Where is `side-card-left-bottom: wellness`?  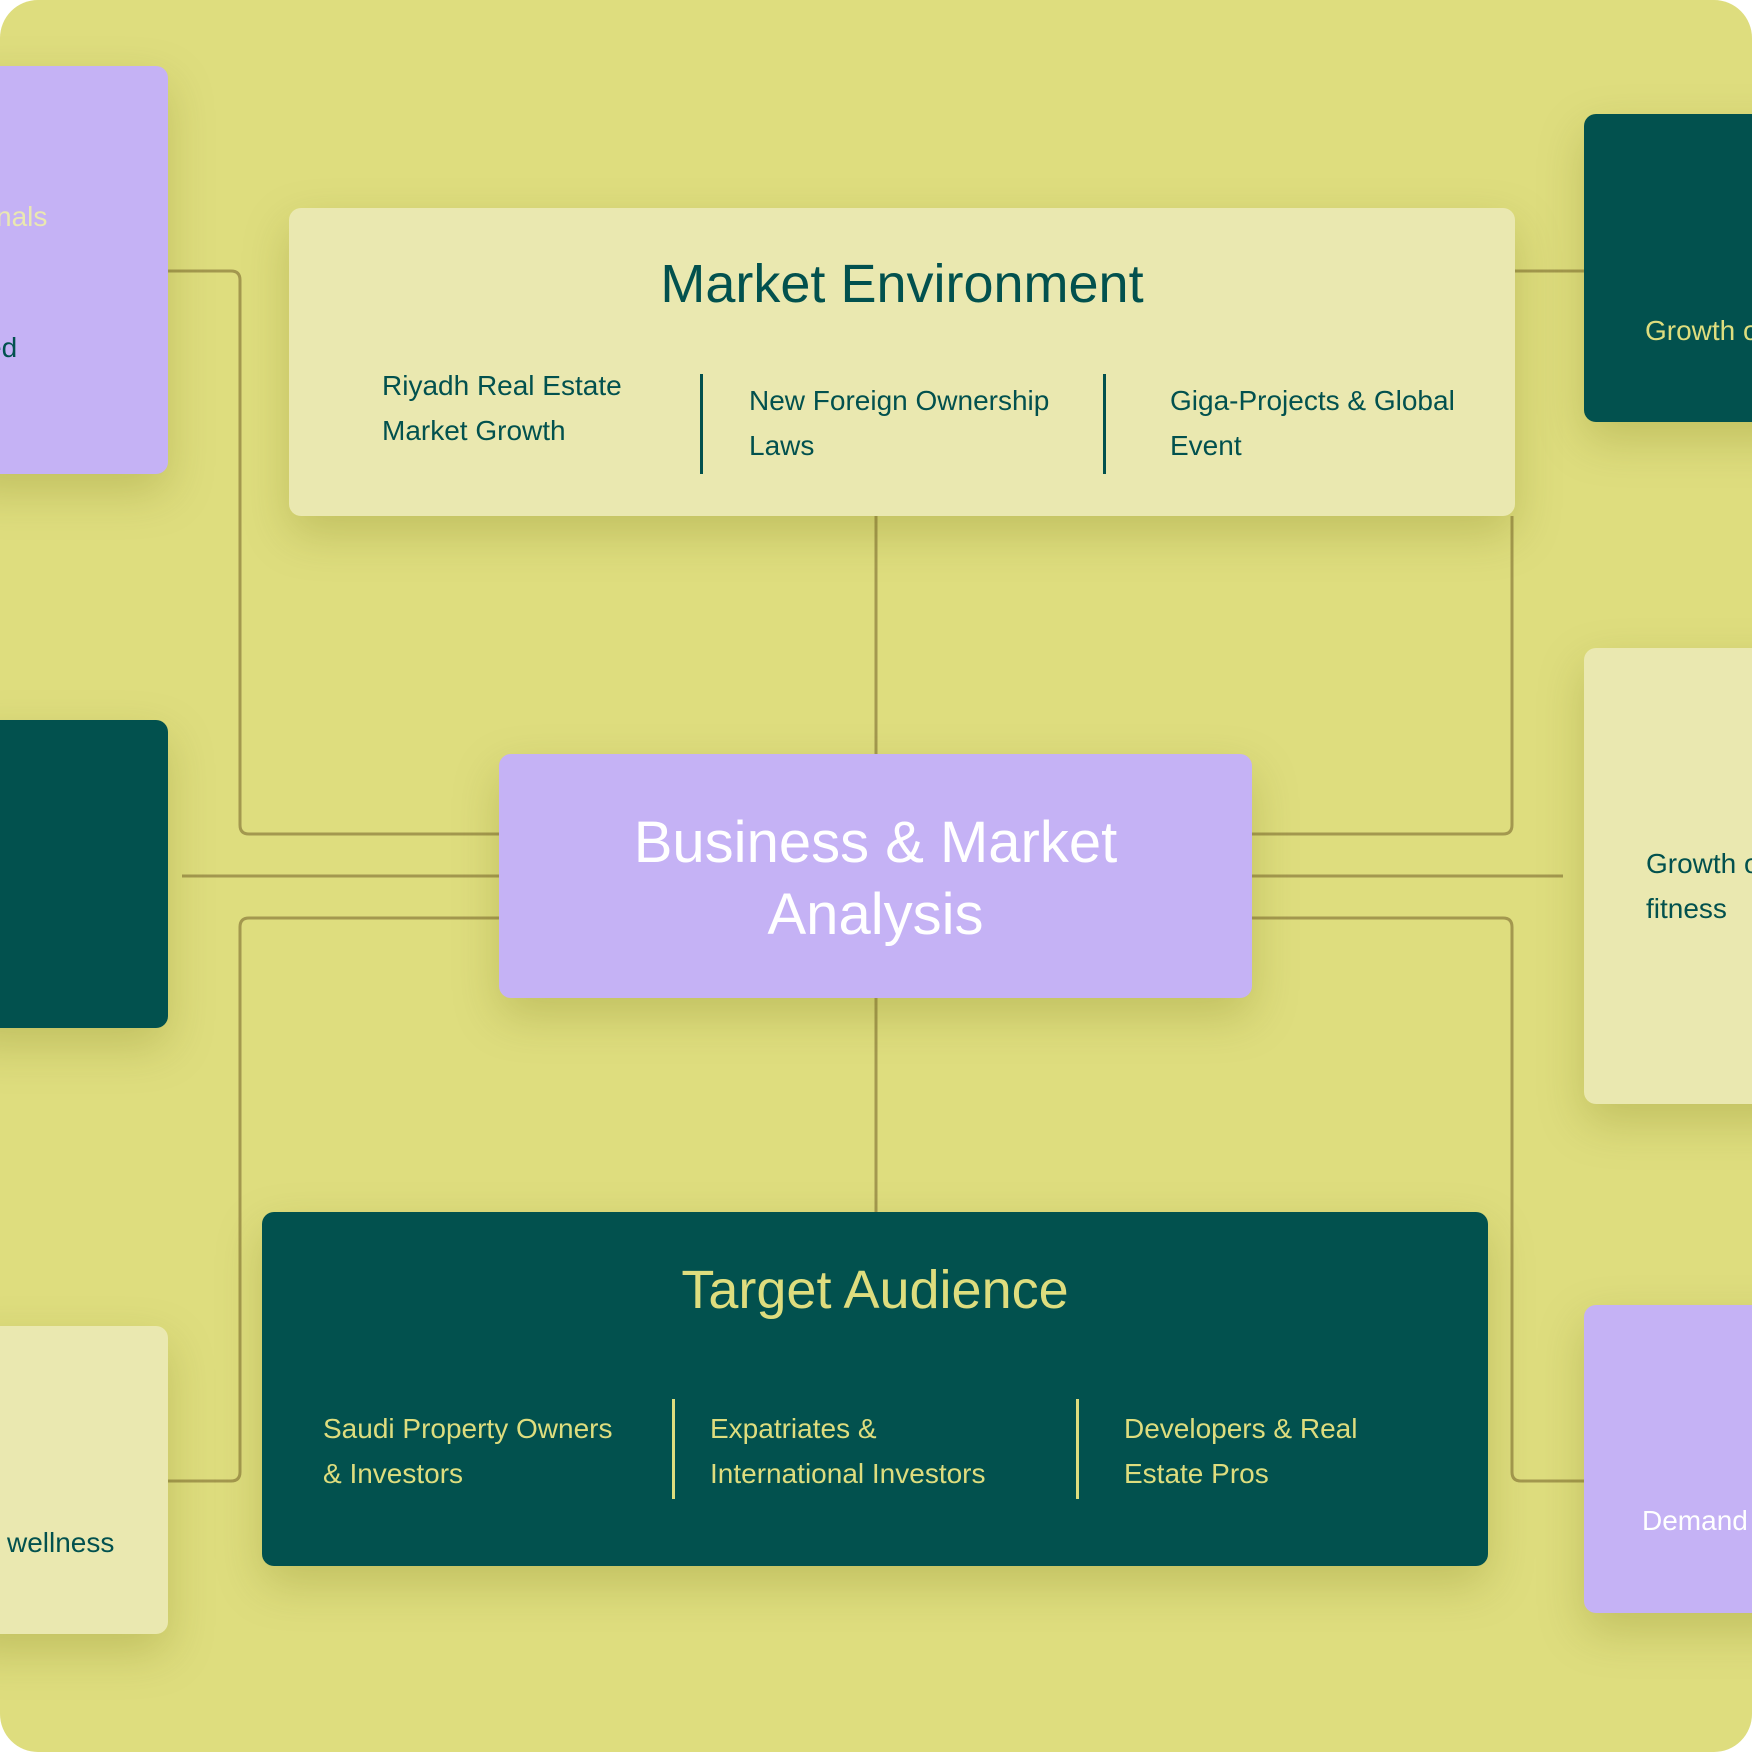
side-card-left-bottom: wellness is located at coordinates (84, 1480).